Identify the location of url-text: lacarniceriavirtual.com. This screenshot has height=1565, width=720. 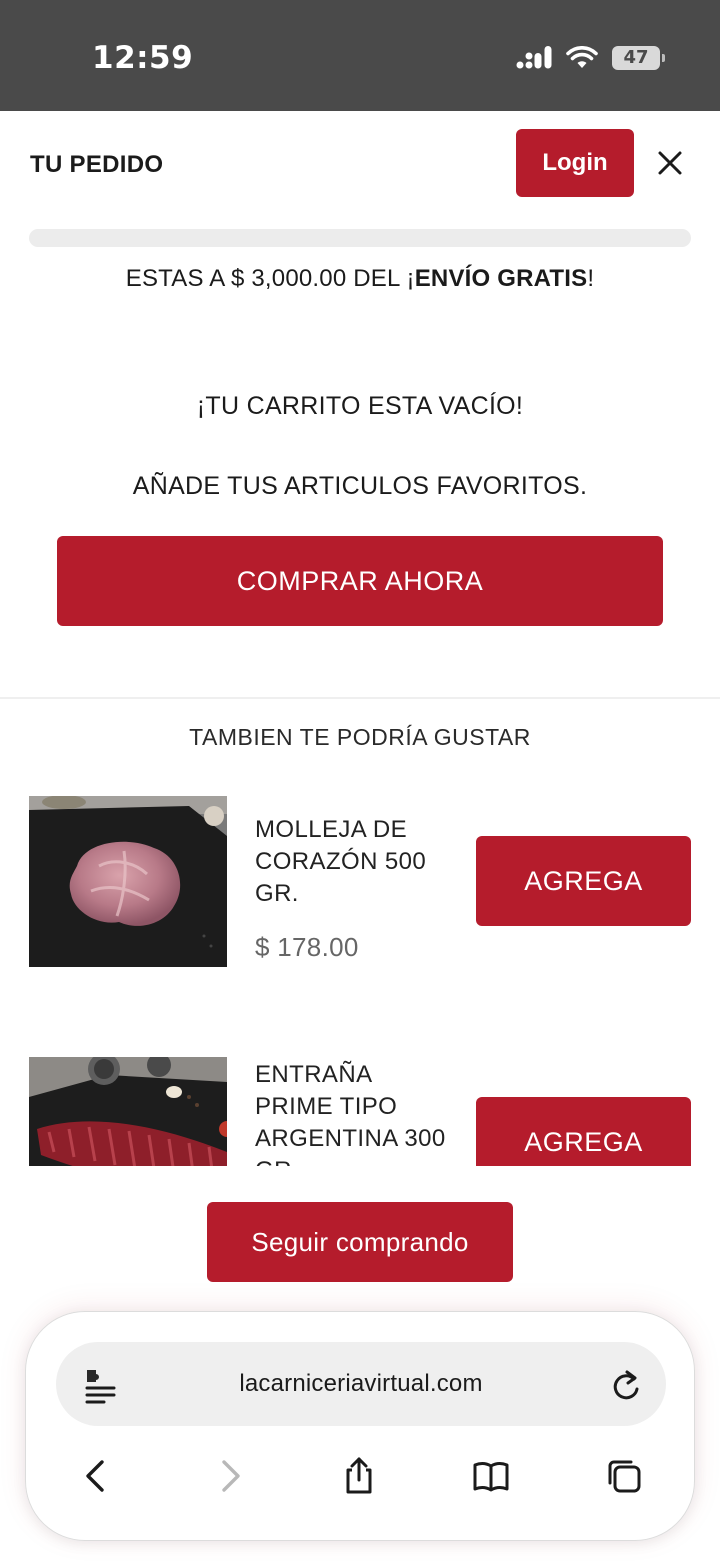
(361, 1384).